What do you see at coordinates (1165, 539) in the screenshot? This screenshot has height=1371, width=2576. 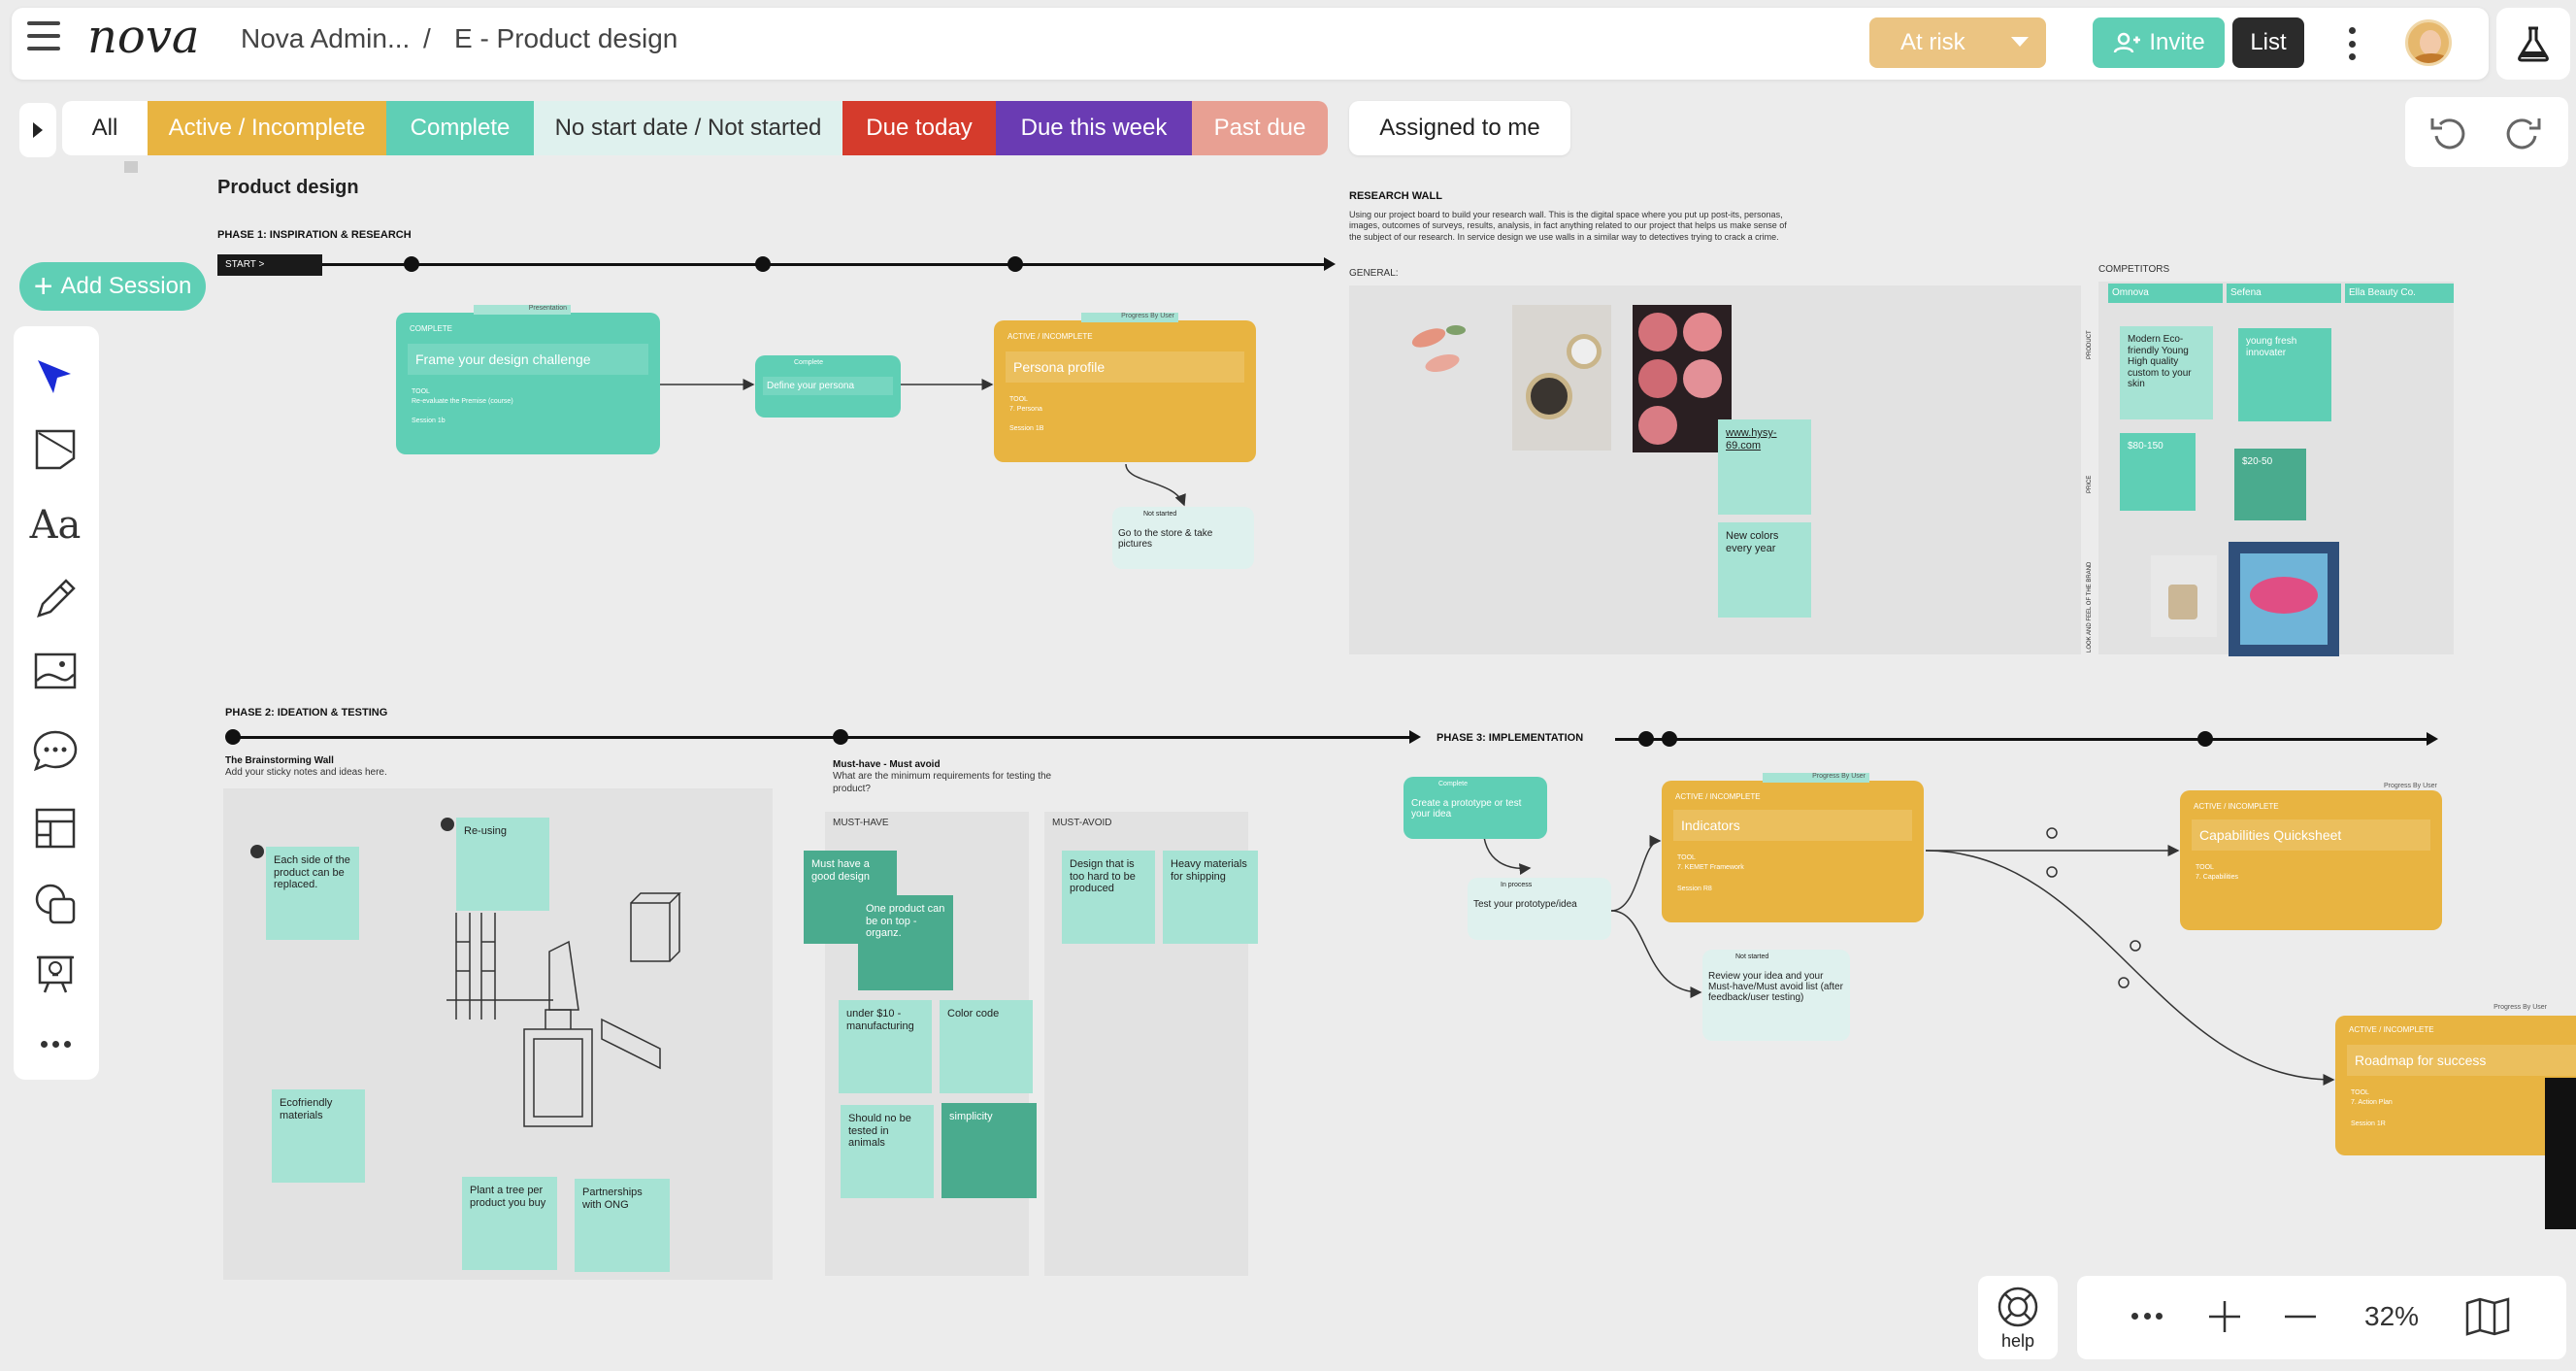 I see `card-title: Go to the store & take pictures` at bounding box center [1165, 539].